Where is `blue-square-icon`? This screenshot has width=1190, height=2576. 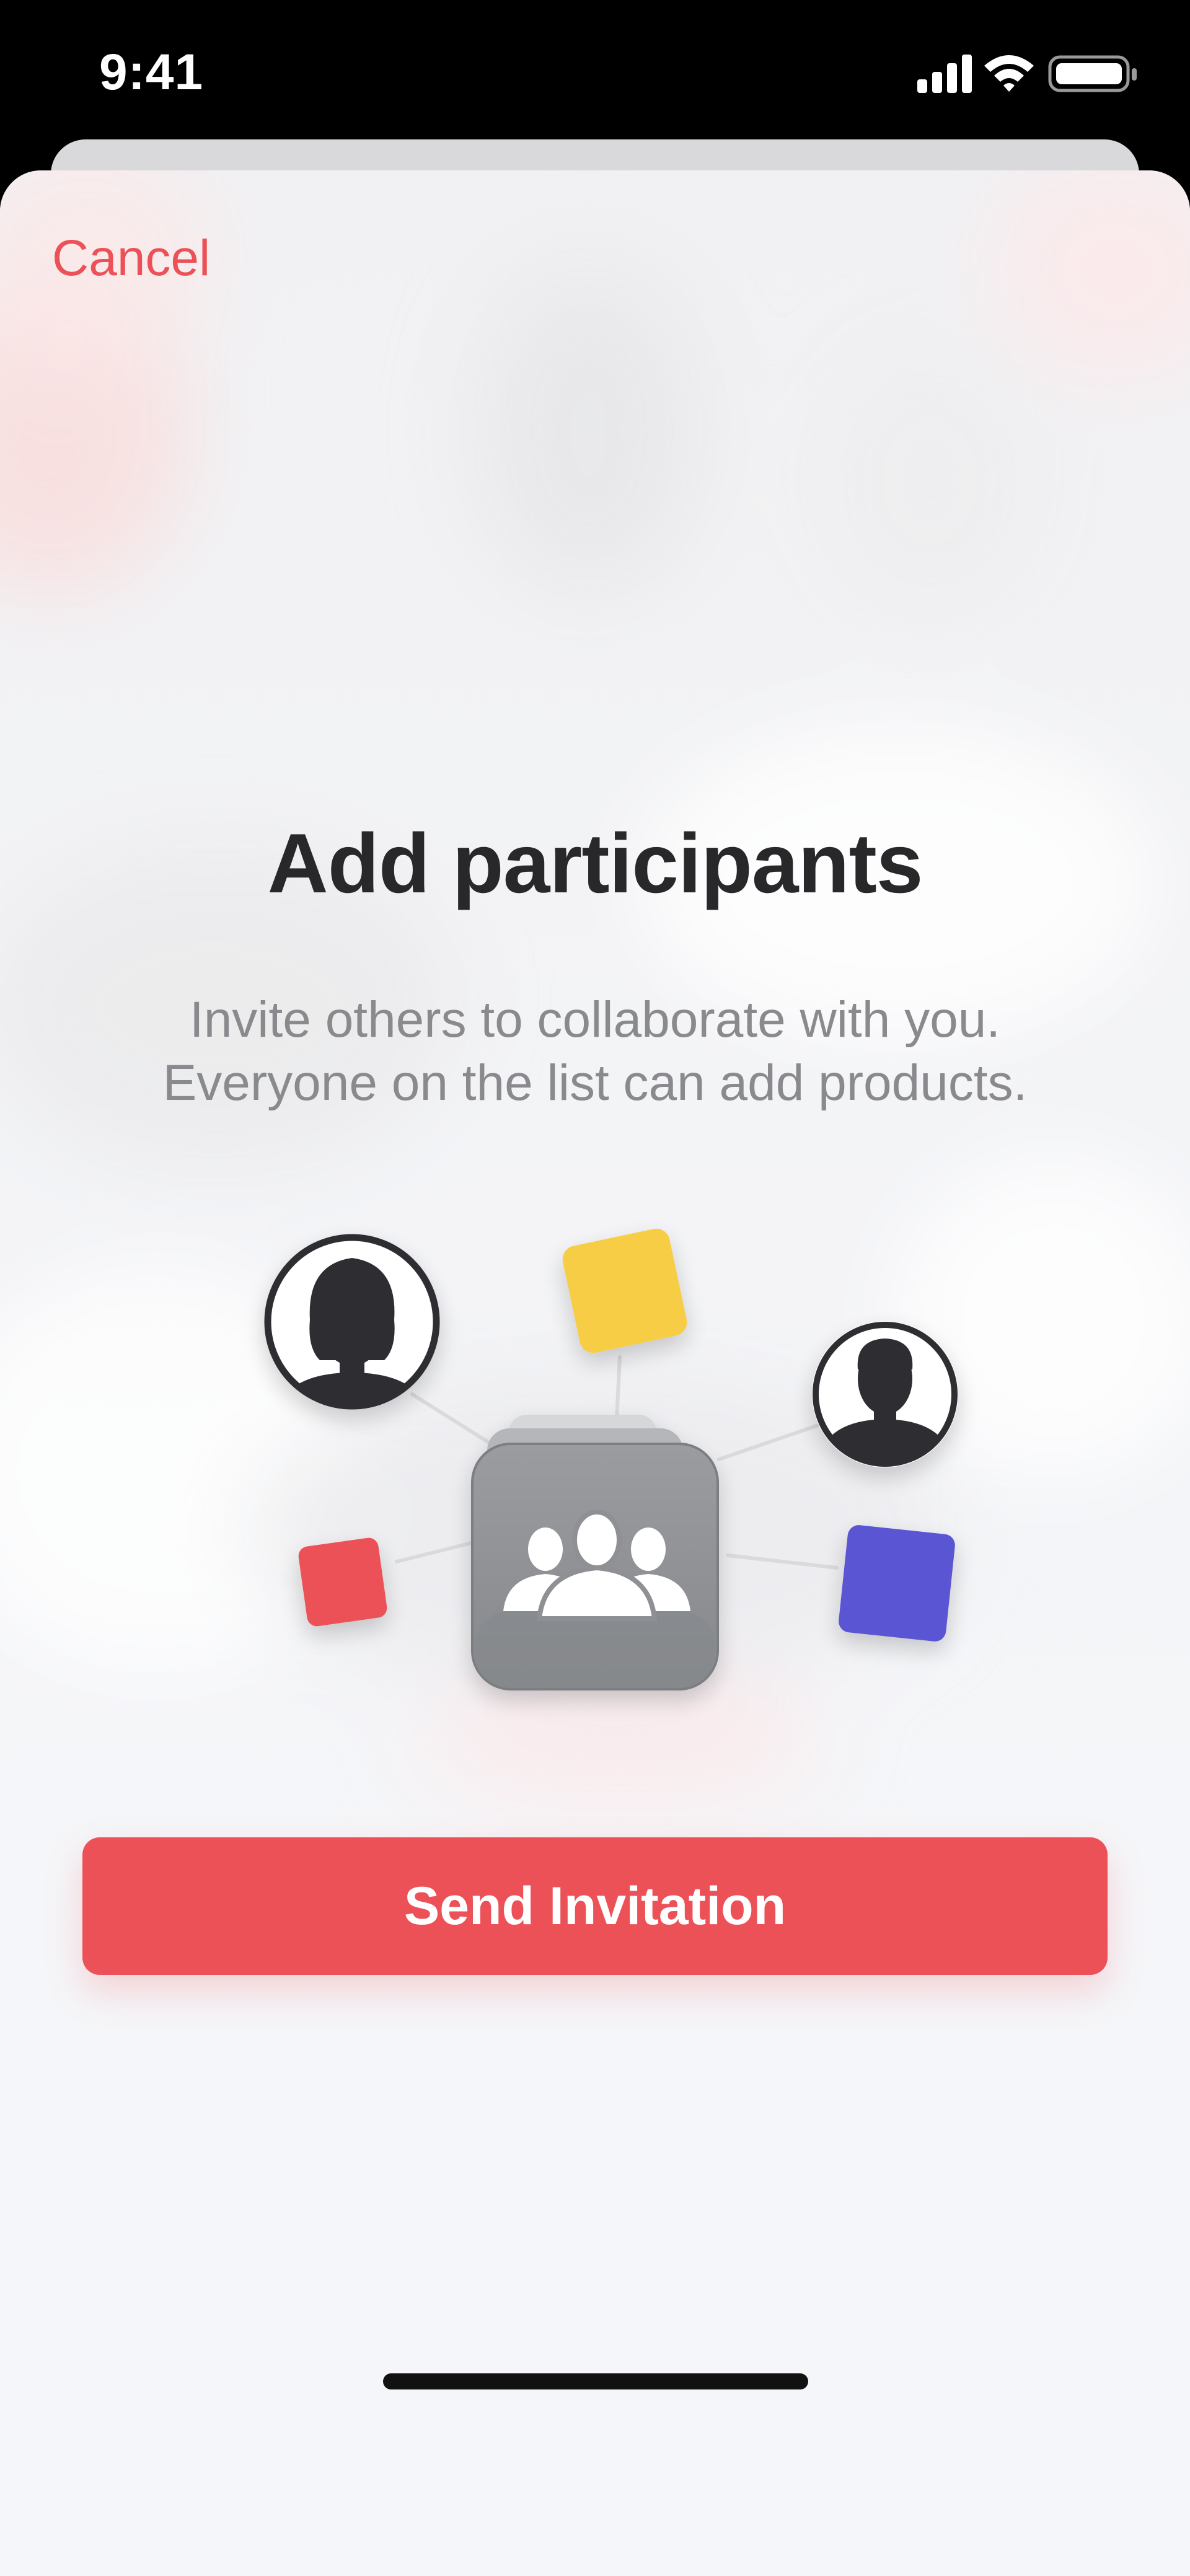 blue-square-icon is located at coordinates (897, 1584).